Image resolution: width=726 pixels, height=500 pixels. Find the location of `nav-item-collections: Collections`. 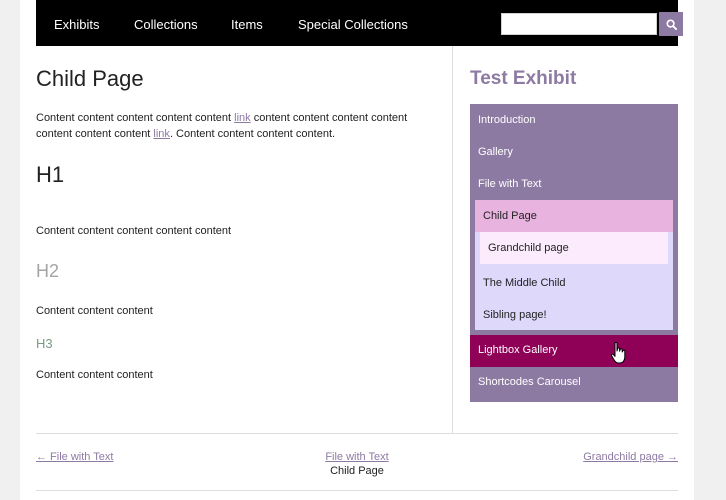

nav-item-collections: Collections is located at coordinates (166, 24).